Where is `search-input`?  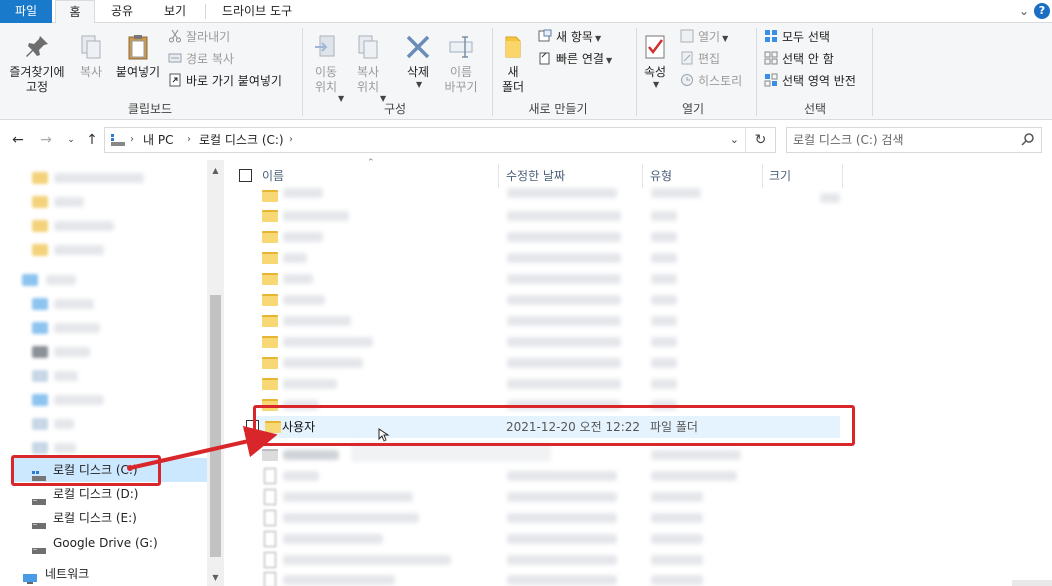
search-input is located at coordinates (903, 140).